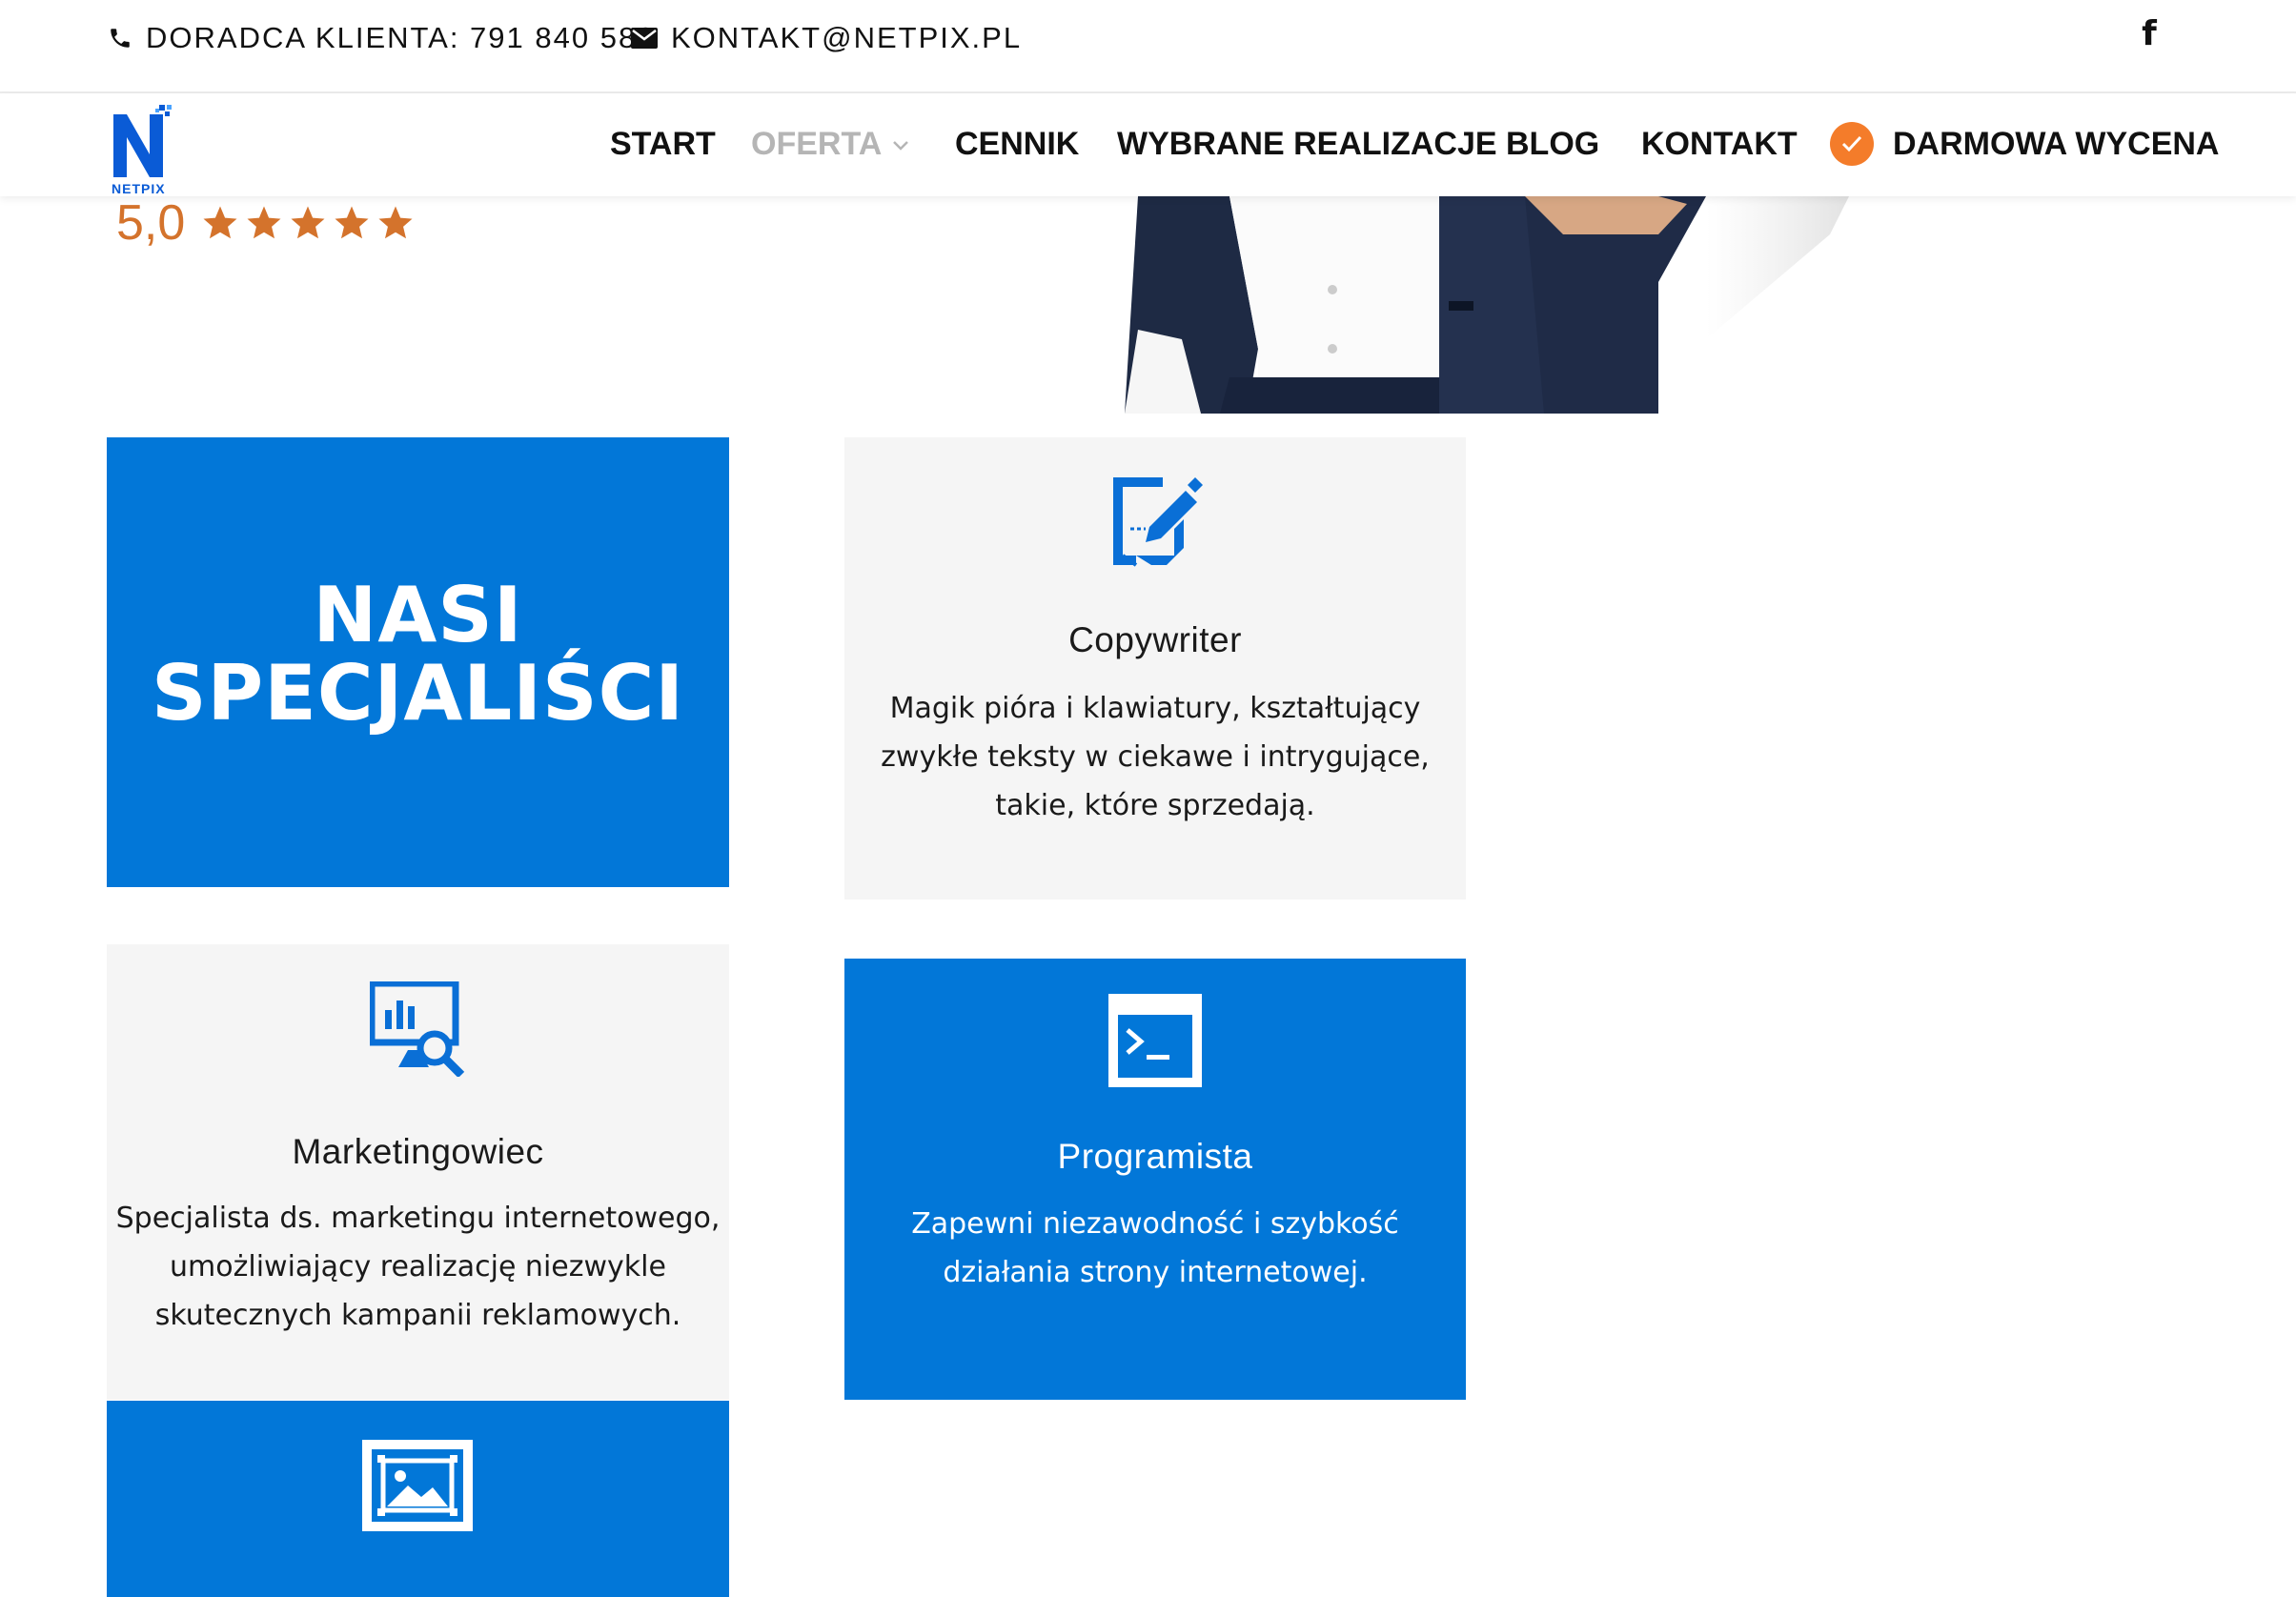 The height and width of the screenshot is (1597, 2296). What do you see at coordinates (417, 1485) in the screenshot?
I see `image-frame-icon` at bounding box center [417, 1485].